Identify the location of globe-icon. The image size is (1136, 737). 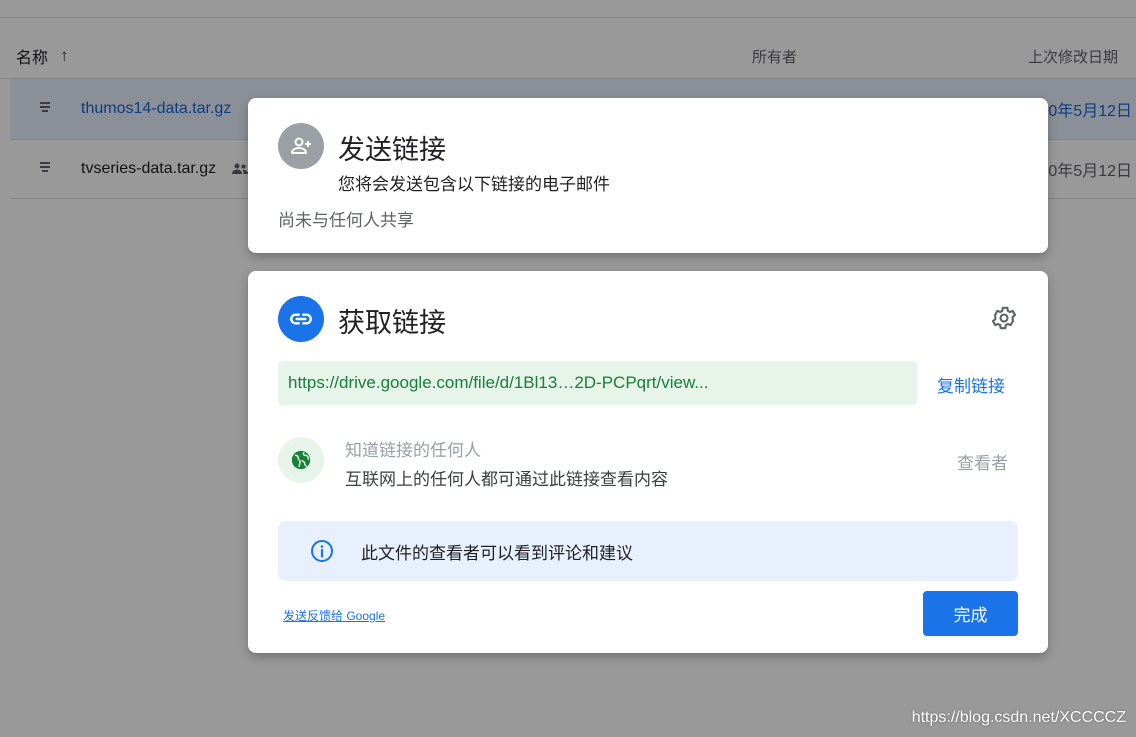
(301, 460).